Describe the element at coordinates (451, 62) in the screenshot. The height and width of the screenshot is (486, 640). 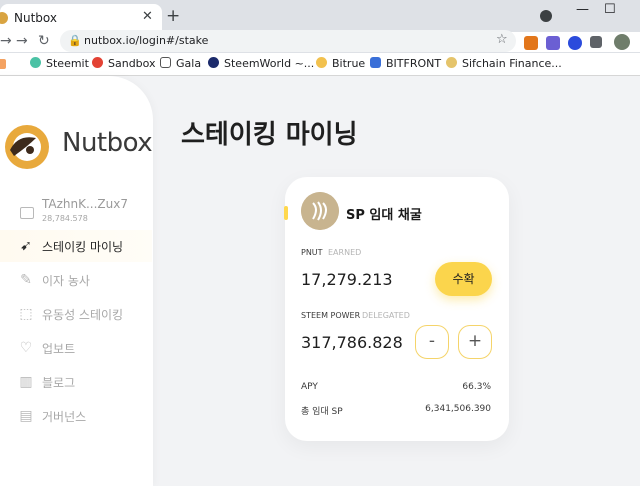
I see `sifchain-icon` at that location.